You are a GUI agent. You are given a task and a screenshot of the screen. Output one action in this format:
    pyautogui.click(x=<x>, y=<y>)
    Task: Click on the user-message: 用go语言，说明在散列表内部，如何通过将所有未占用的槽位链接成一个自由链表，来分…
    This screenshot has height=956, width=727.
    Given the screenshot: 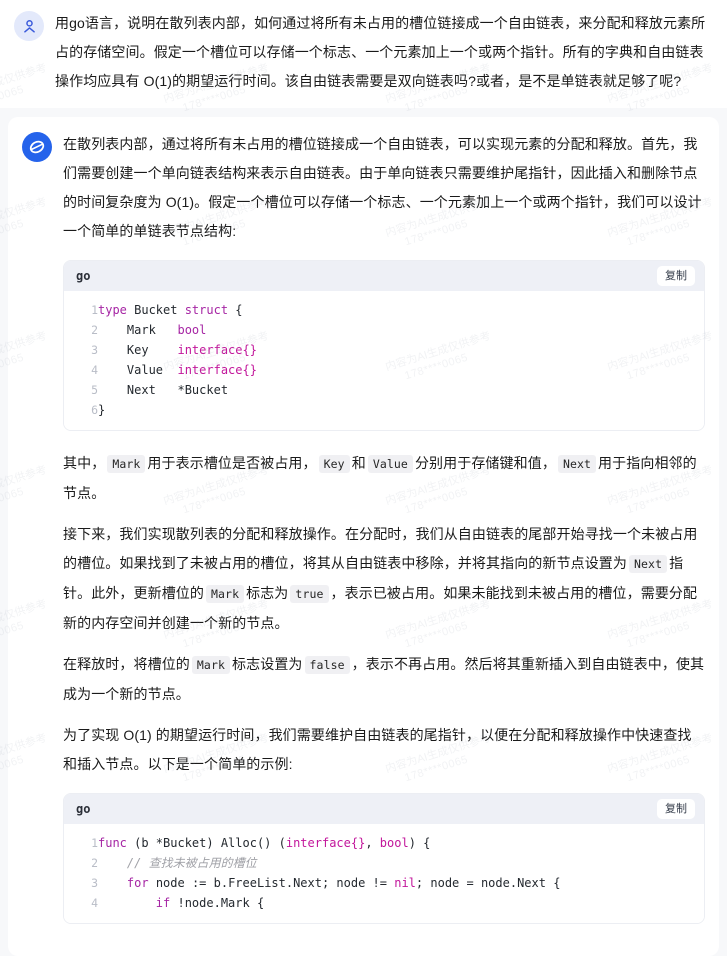 What is the action you would take?
    pyautogui.click(x=363, y=54)
    